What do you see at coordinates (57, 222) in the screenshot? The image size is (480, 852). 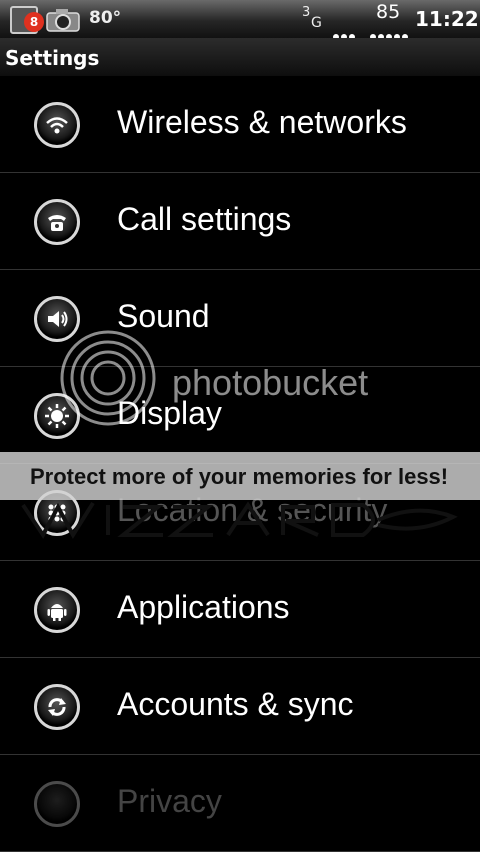 I see `phone-icon` at bounding box center [57, 222].